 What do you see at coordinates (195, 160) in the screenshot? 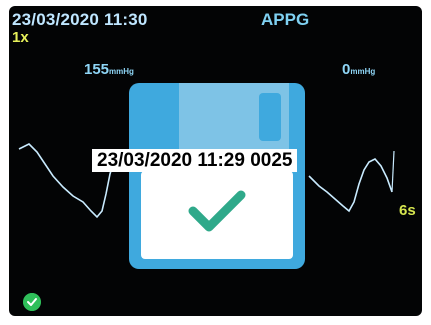
I see `save-timestamp-label: 23/03/2020 11:29 0025` at bounding box center [195, 160].